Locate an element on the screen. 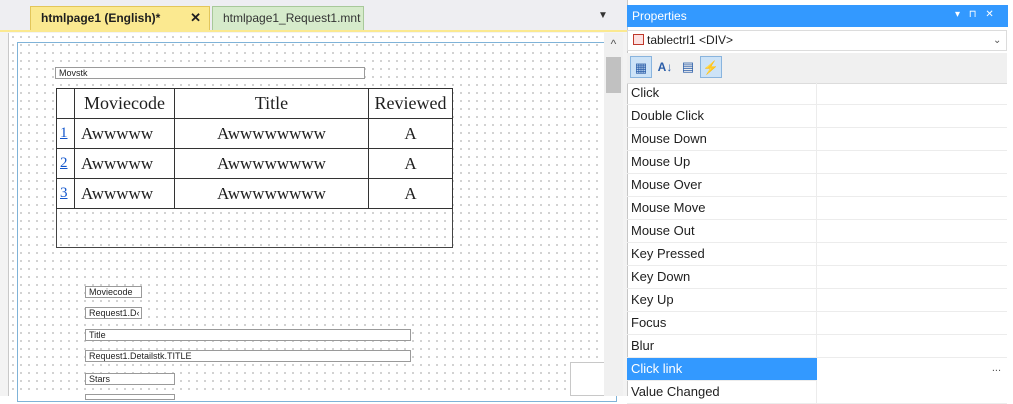  stars-field is located at coordinates (130, 397).